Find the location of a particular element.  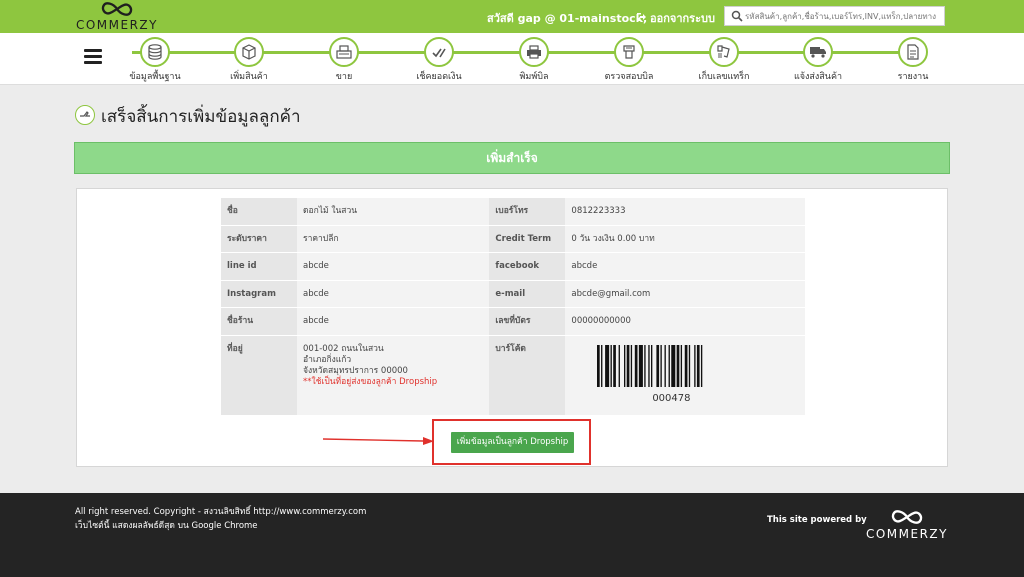

footer-commerzy-logo: COMMERZY is located at coordinates (907, 524).